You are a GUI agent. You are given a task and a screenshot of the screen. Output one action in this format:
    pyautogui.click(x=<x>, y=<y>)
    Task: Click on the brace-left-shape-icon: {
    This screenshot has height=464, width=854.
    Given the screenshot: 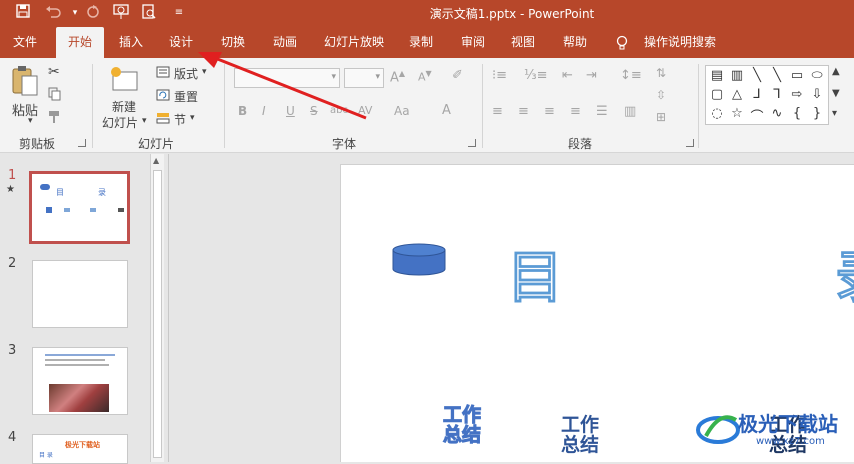 What is the action you would take?
    pyautogui.click(x=797, y=113)
    